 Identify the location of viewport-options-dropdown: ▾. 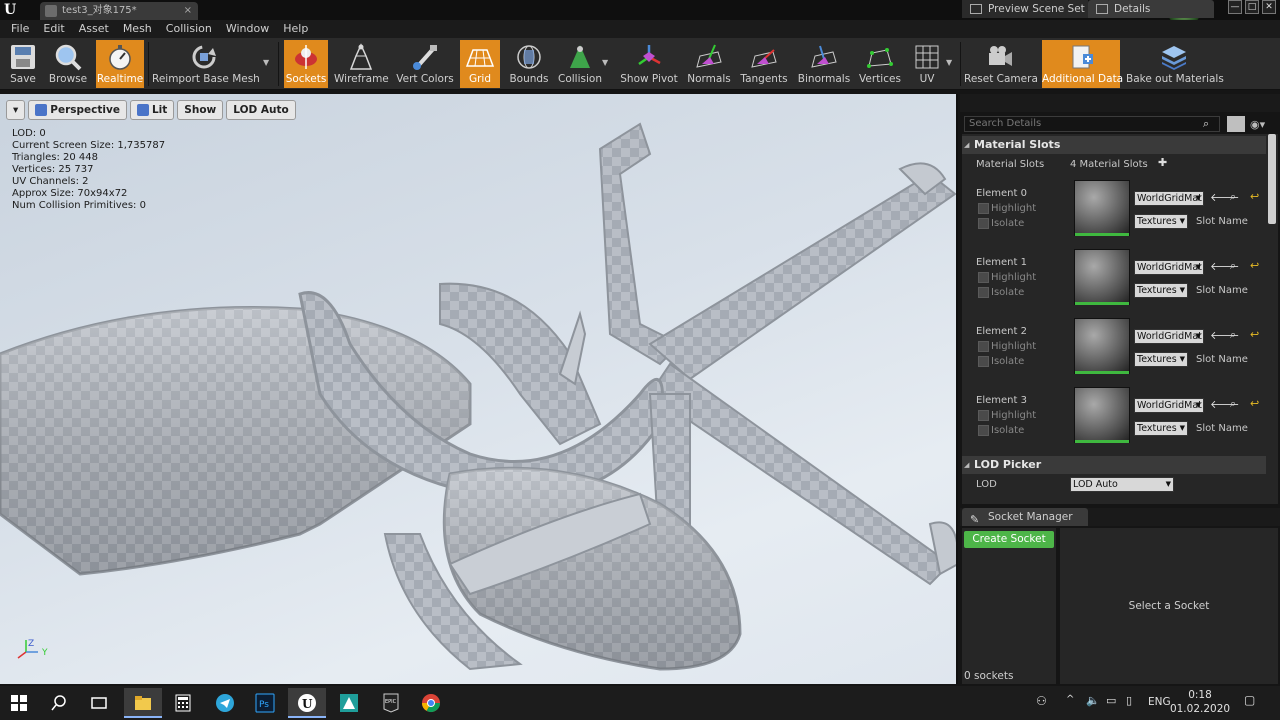
(16, 110).